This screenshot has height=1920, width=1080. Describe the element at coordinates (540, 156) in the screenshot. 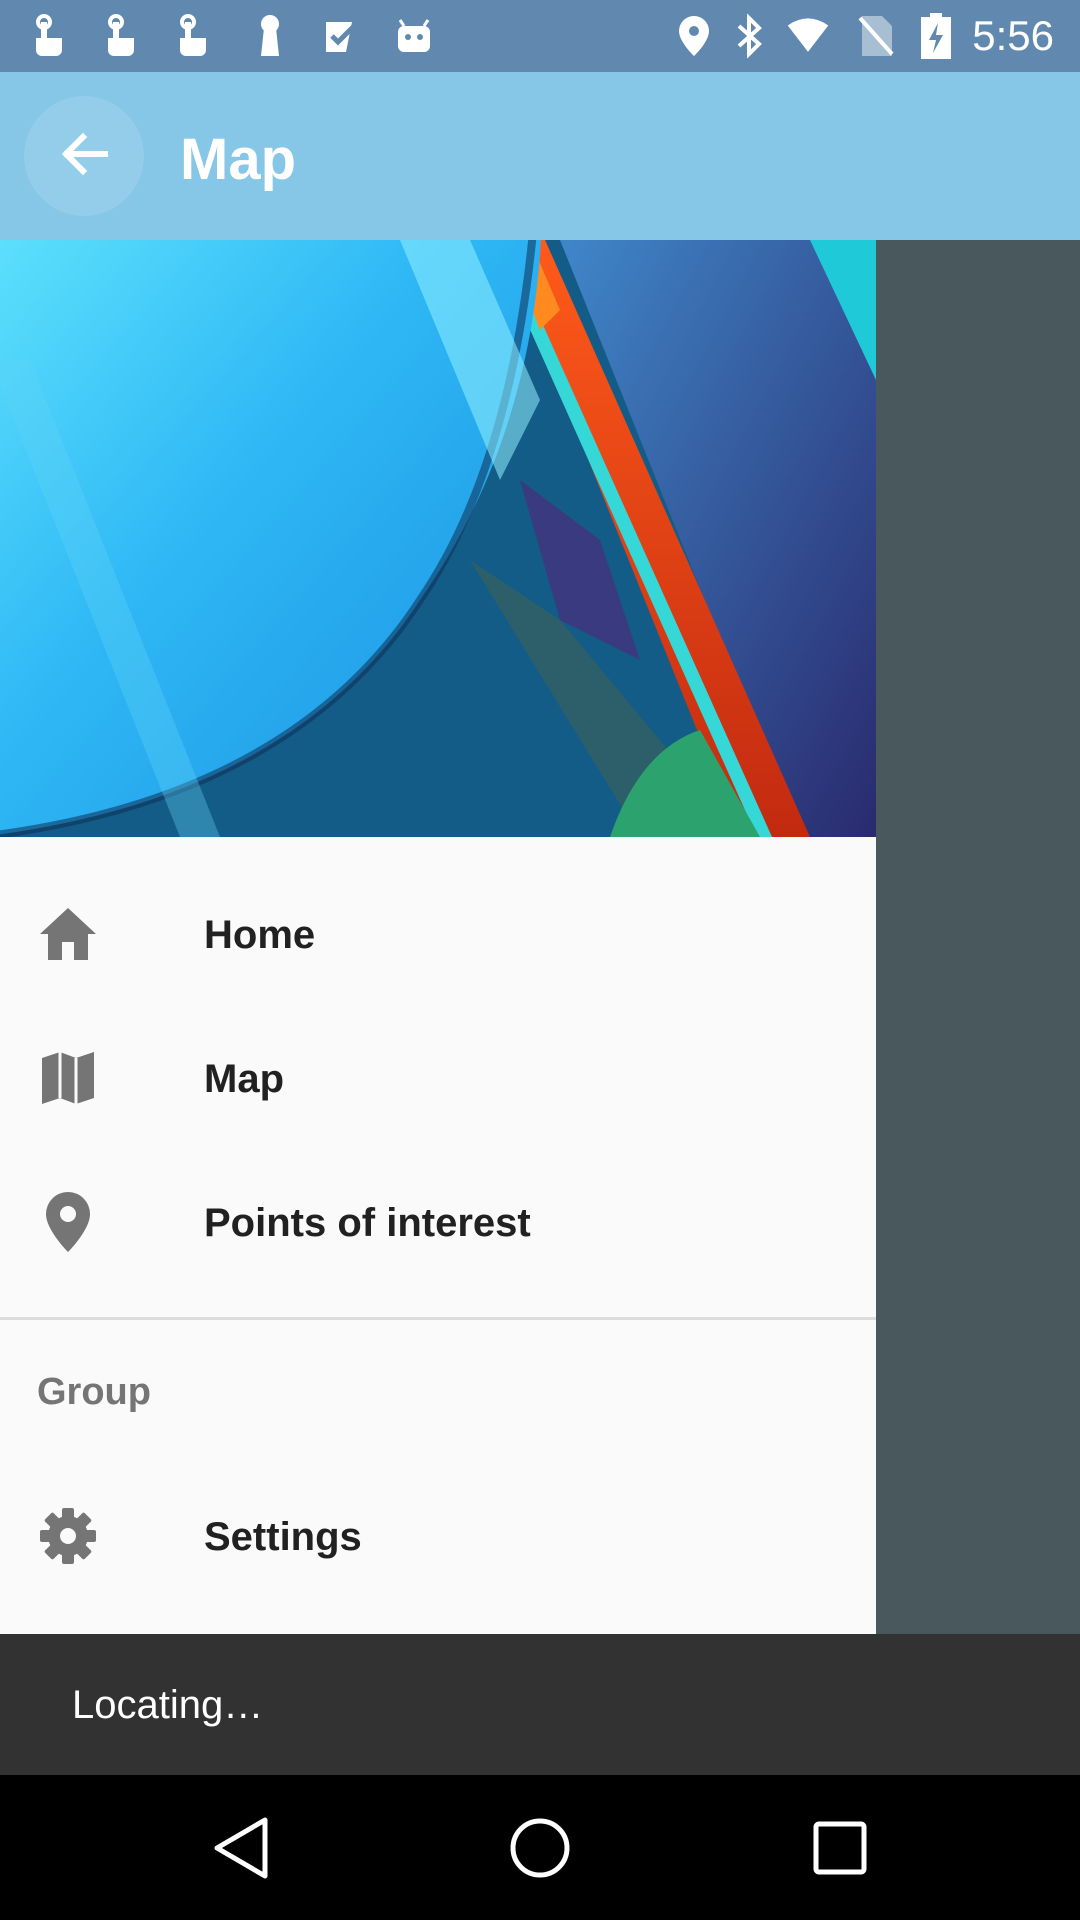

I see `app-bar: Map` at that location.